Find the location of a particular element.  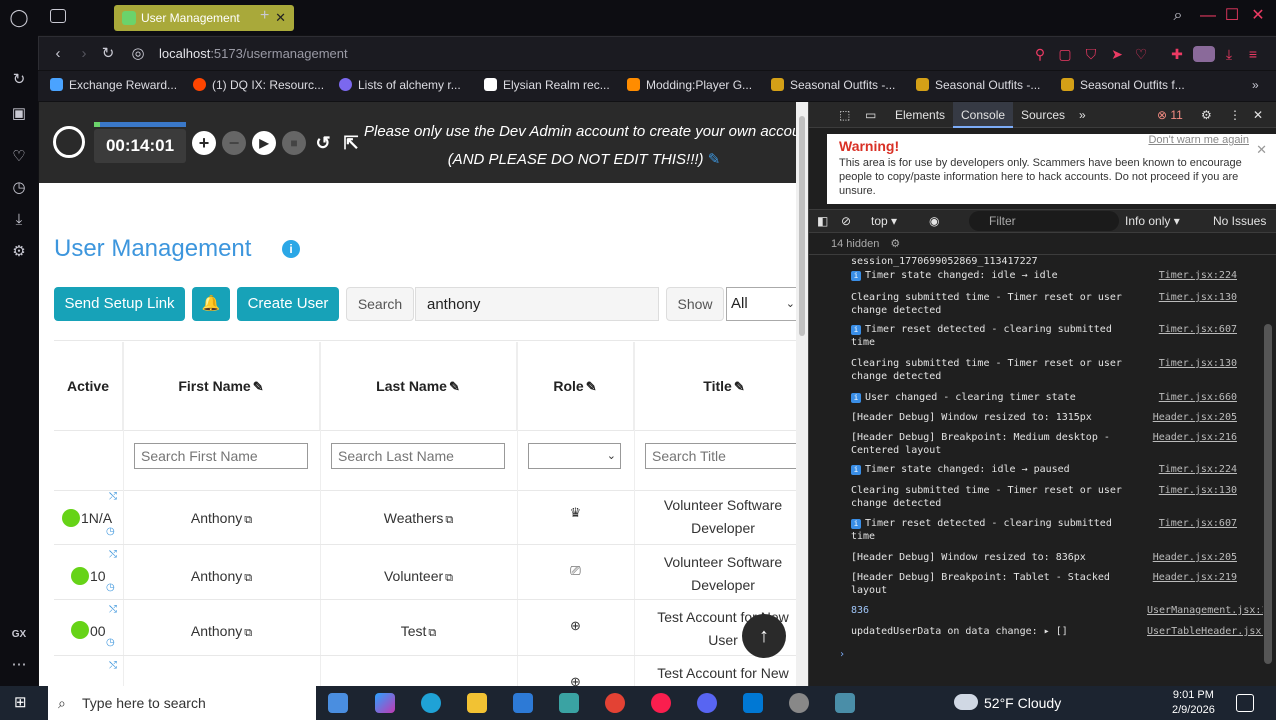

console-filter-input: Filter is located at coordinates (1044, 221).